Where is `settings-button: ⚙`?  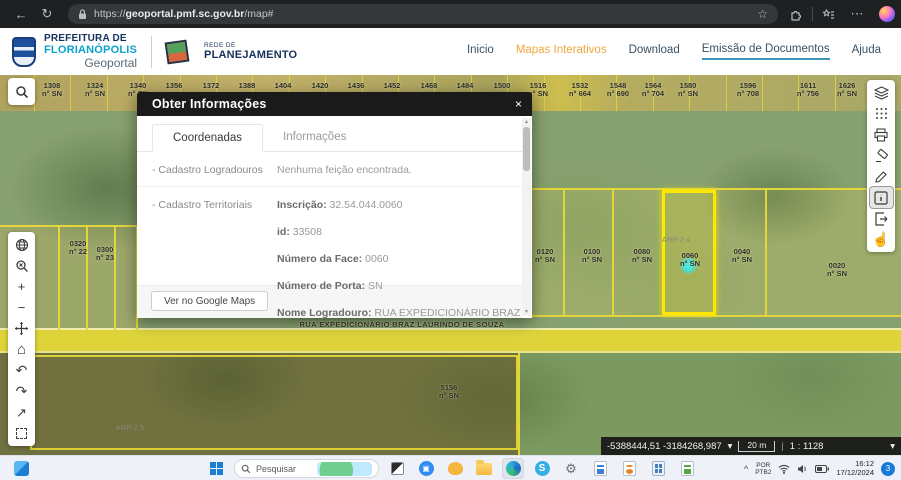
settings-button: ⚙ is located at coordinates (571, 468).